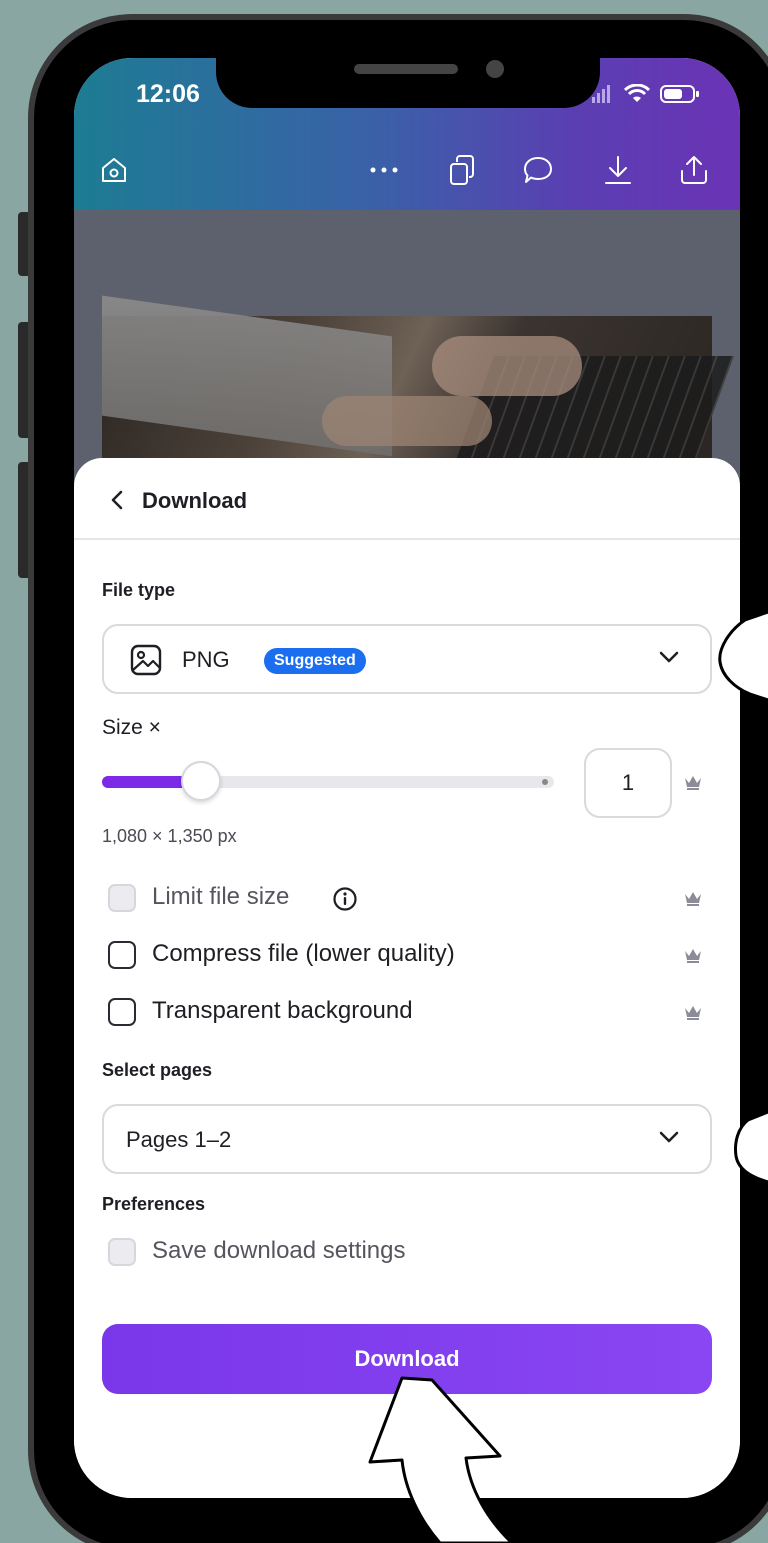  I want to click on download-button-toolbar, so click(618, 170).